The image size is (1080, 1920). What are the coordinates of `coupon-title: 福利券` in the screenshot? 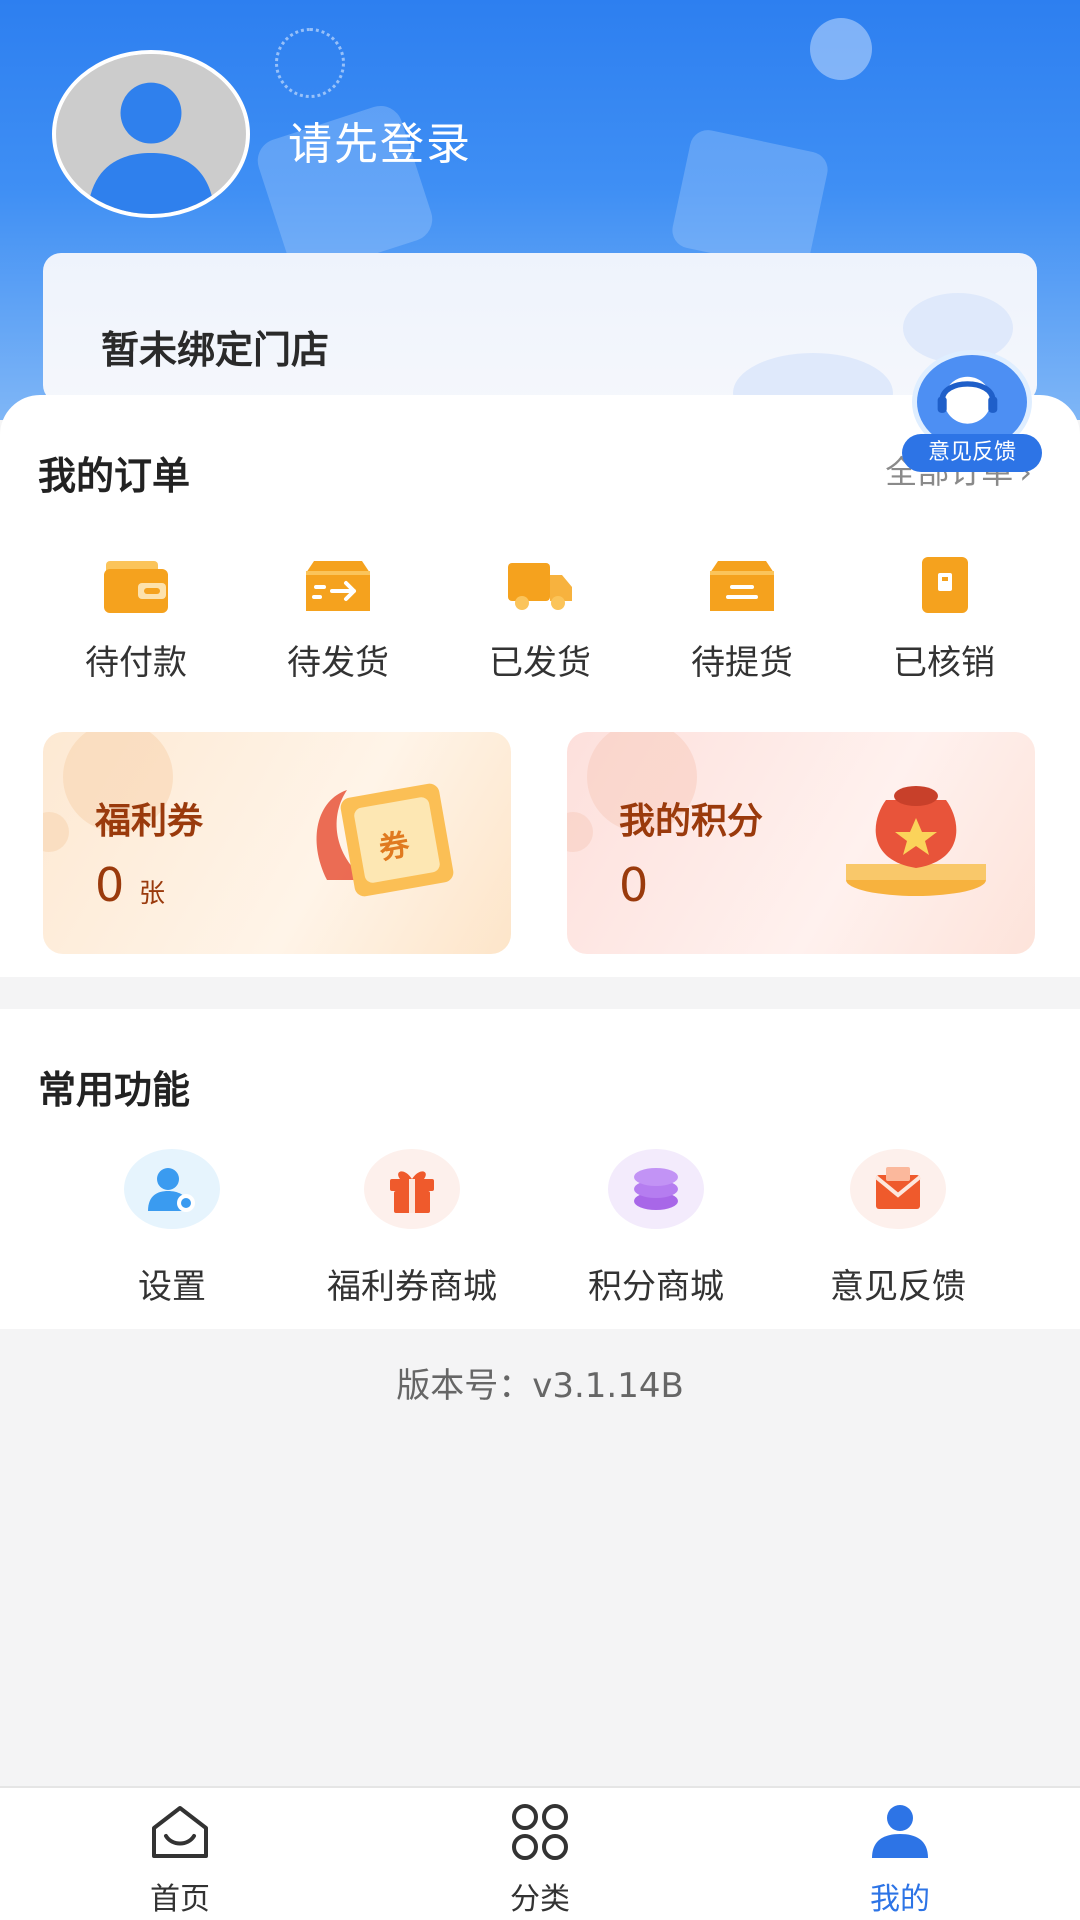 It's located at (149, 821).